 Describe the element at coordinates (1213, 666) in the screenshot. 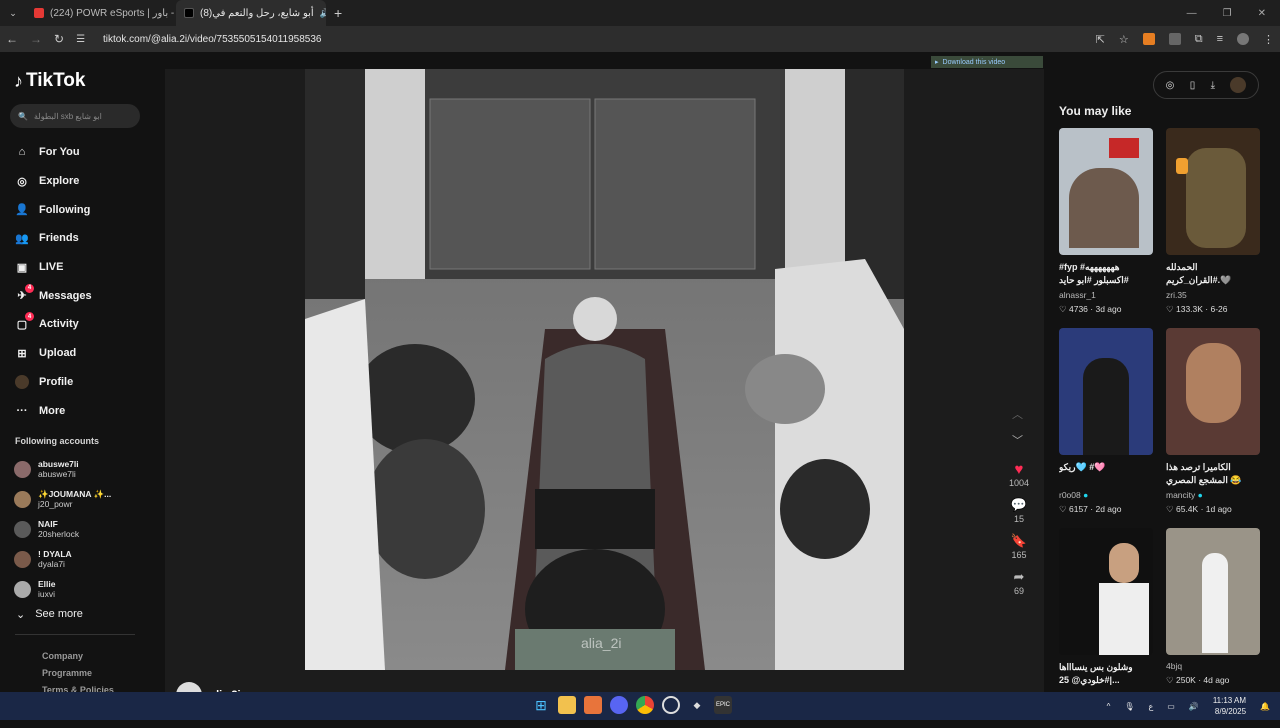

I see `card-user: 4bjq` at that location.